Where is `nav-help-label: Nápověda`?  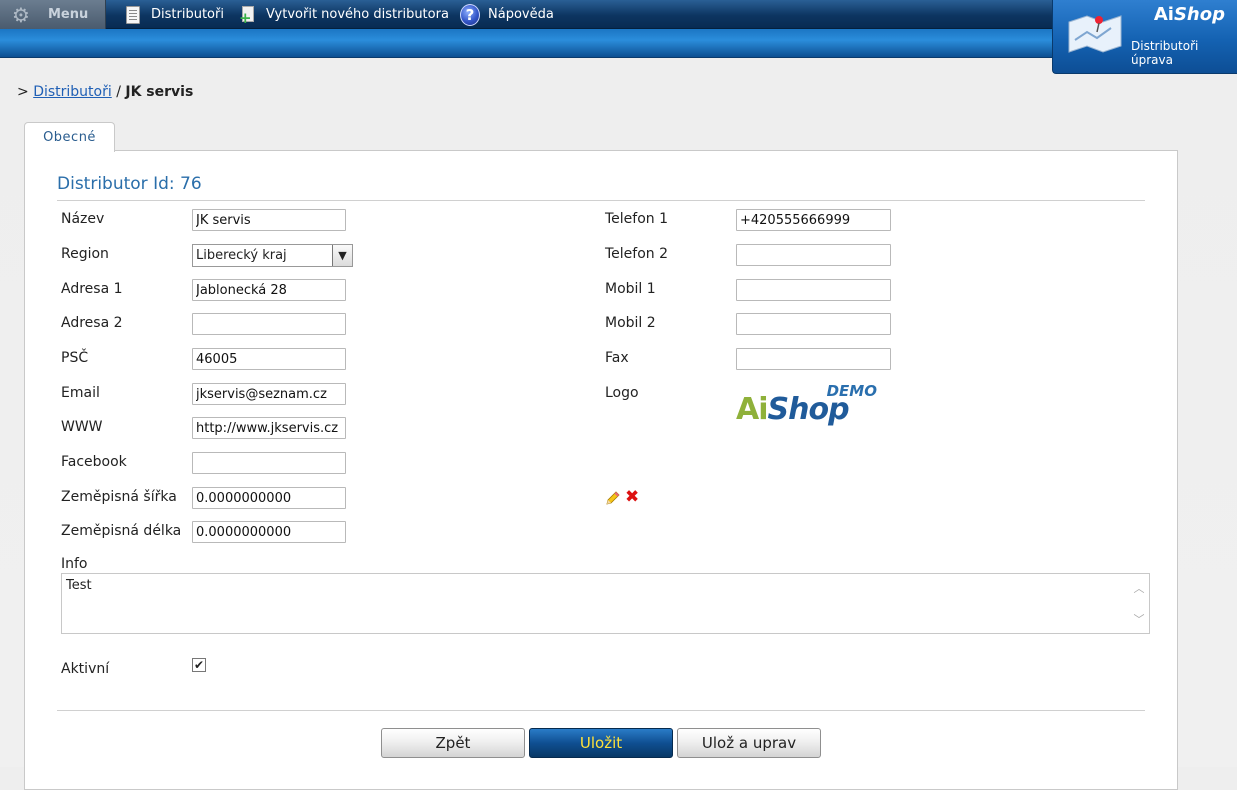
nav-help-label: Nápověda is located at coordinates (521, 14).